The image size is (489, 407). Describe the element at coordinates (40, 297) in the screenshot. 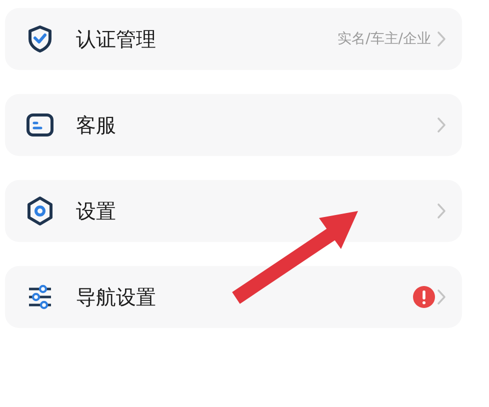

I see `sliders-icon` at that location.